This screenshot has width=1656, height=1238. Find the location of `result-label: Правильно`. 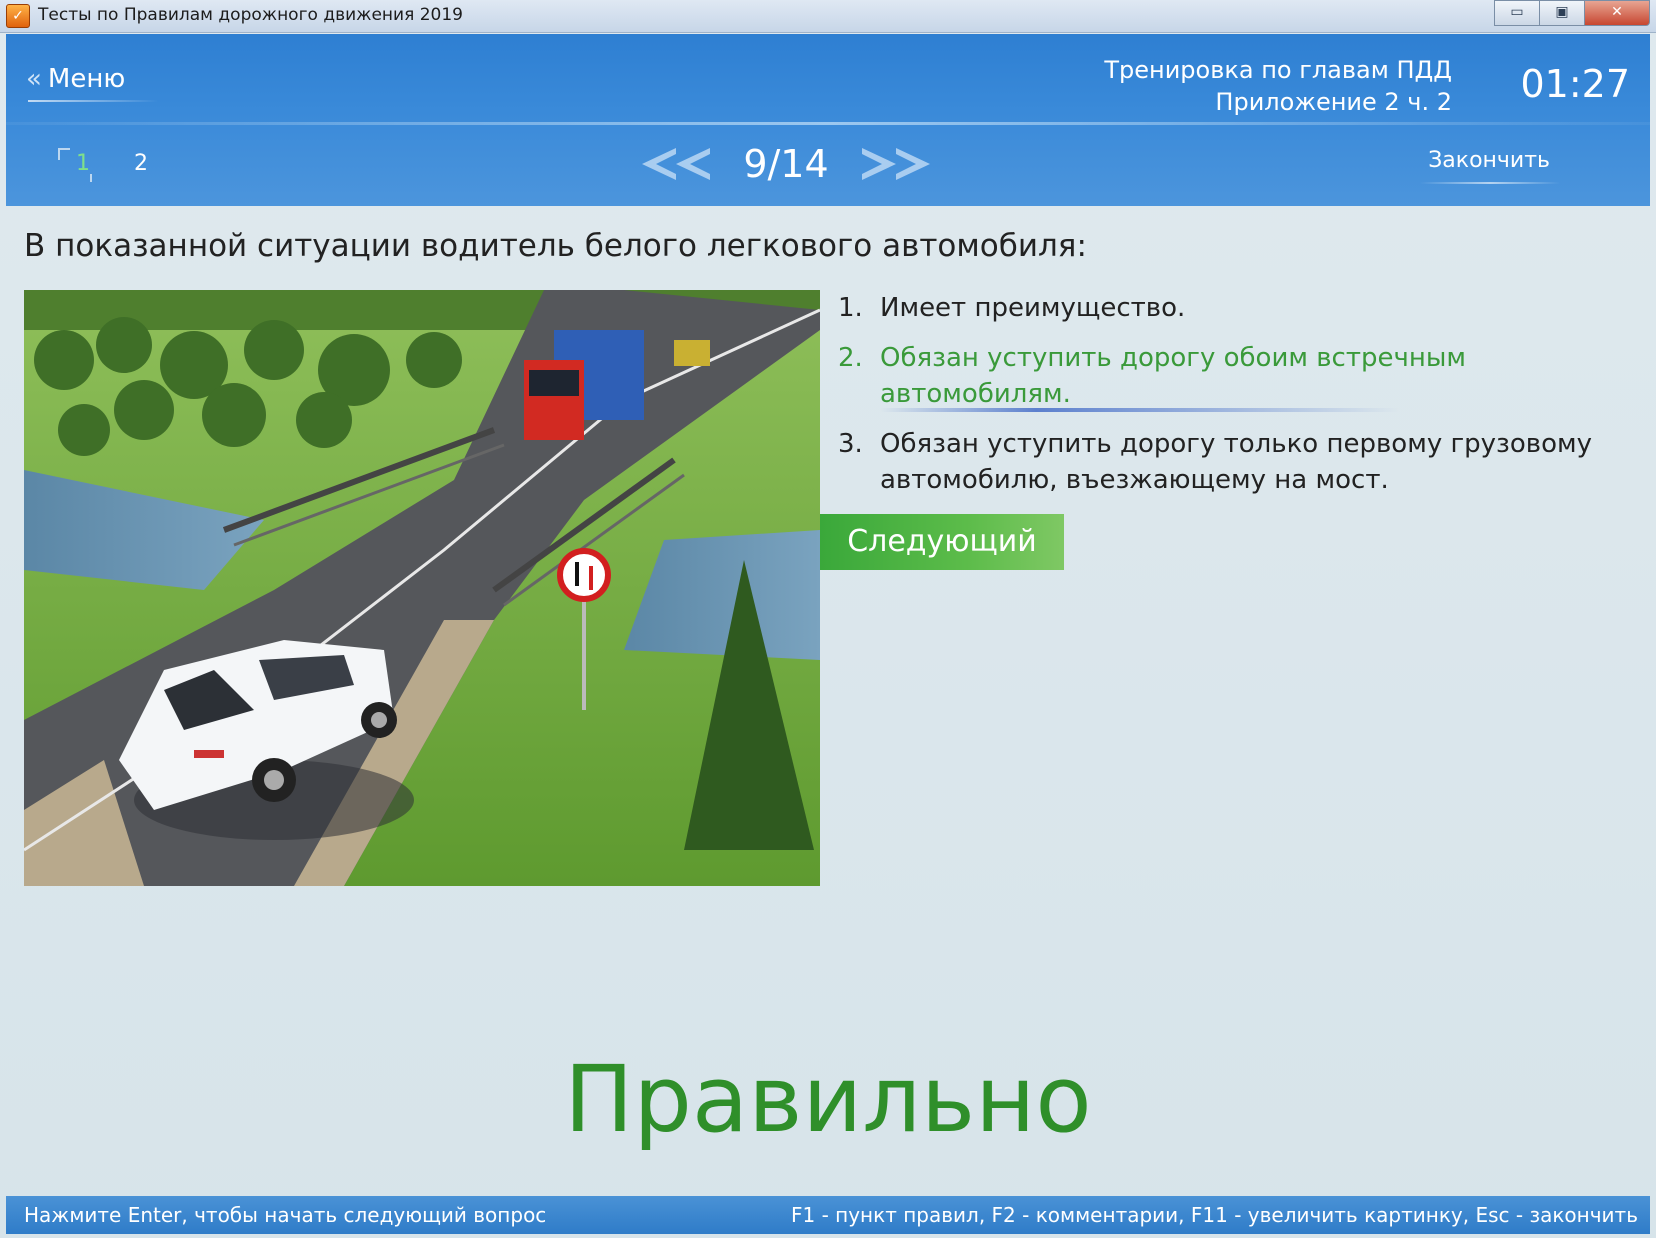

result-label: Правильно is located at coordinates (828, 1099).